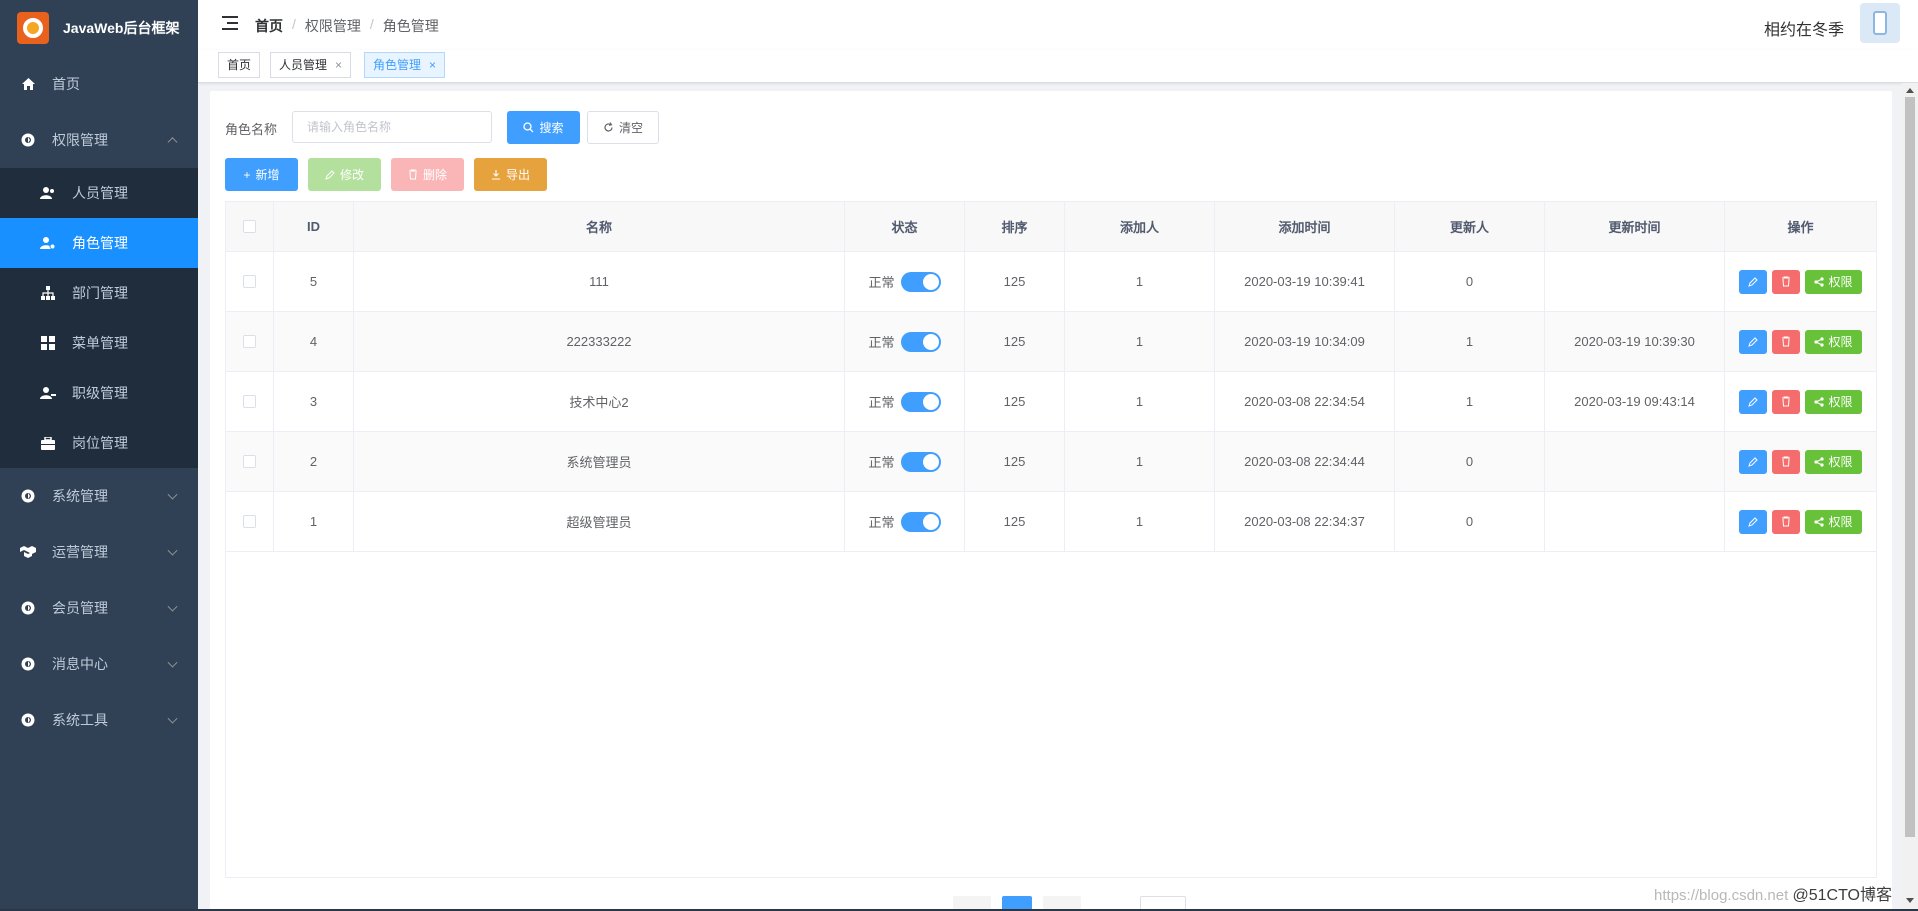 The width and height of the screenshot is (1918, 911). I want to click on actions-cell: 权限, so click(1800, 401).